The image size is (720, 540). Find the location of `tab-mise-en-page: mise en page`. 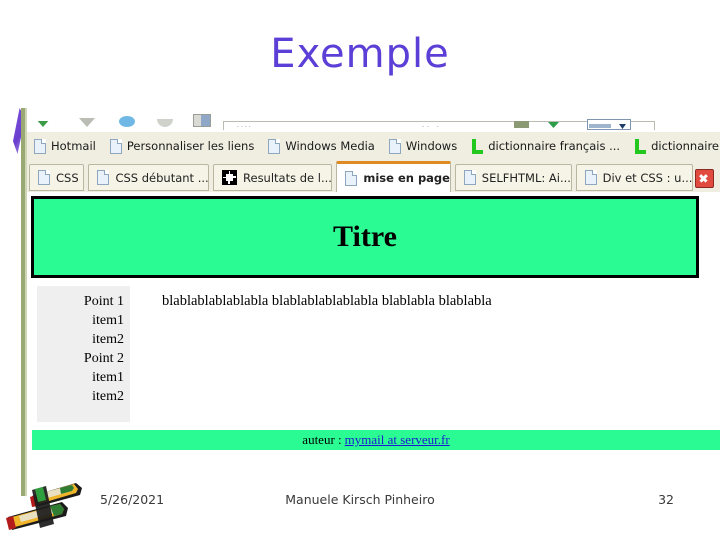

tab-mise-en-page: mise en page is located at coordinates (393, 176).